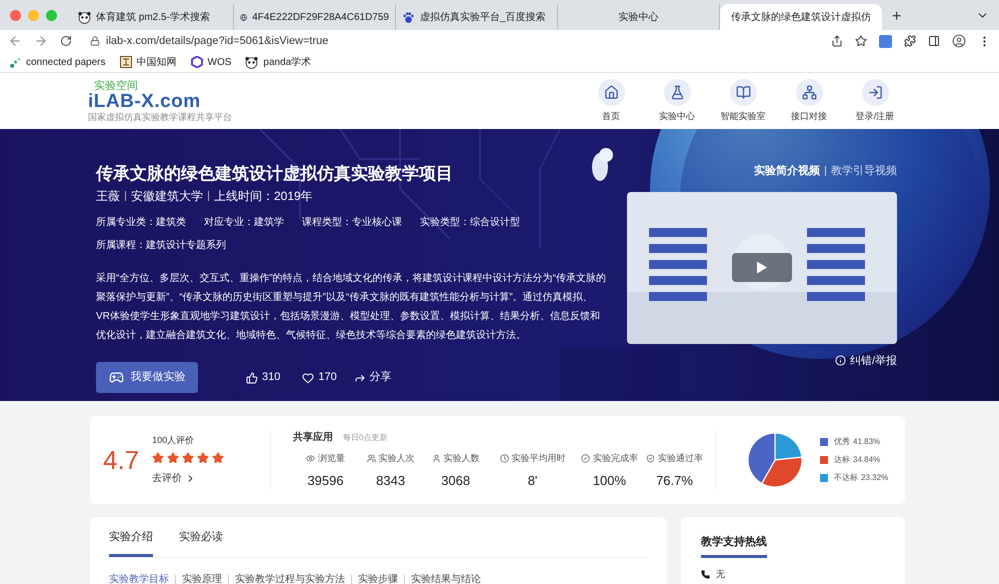 This screenshot has height=584, width=999. I want to click on paw-icon, so click(408, 17).